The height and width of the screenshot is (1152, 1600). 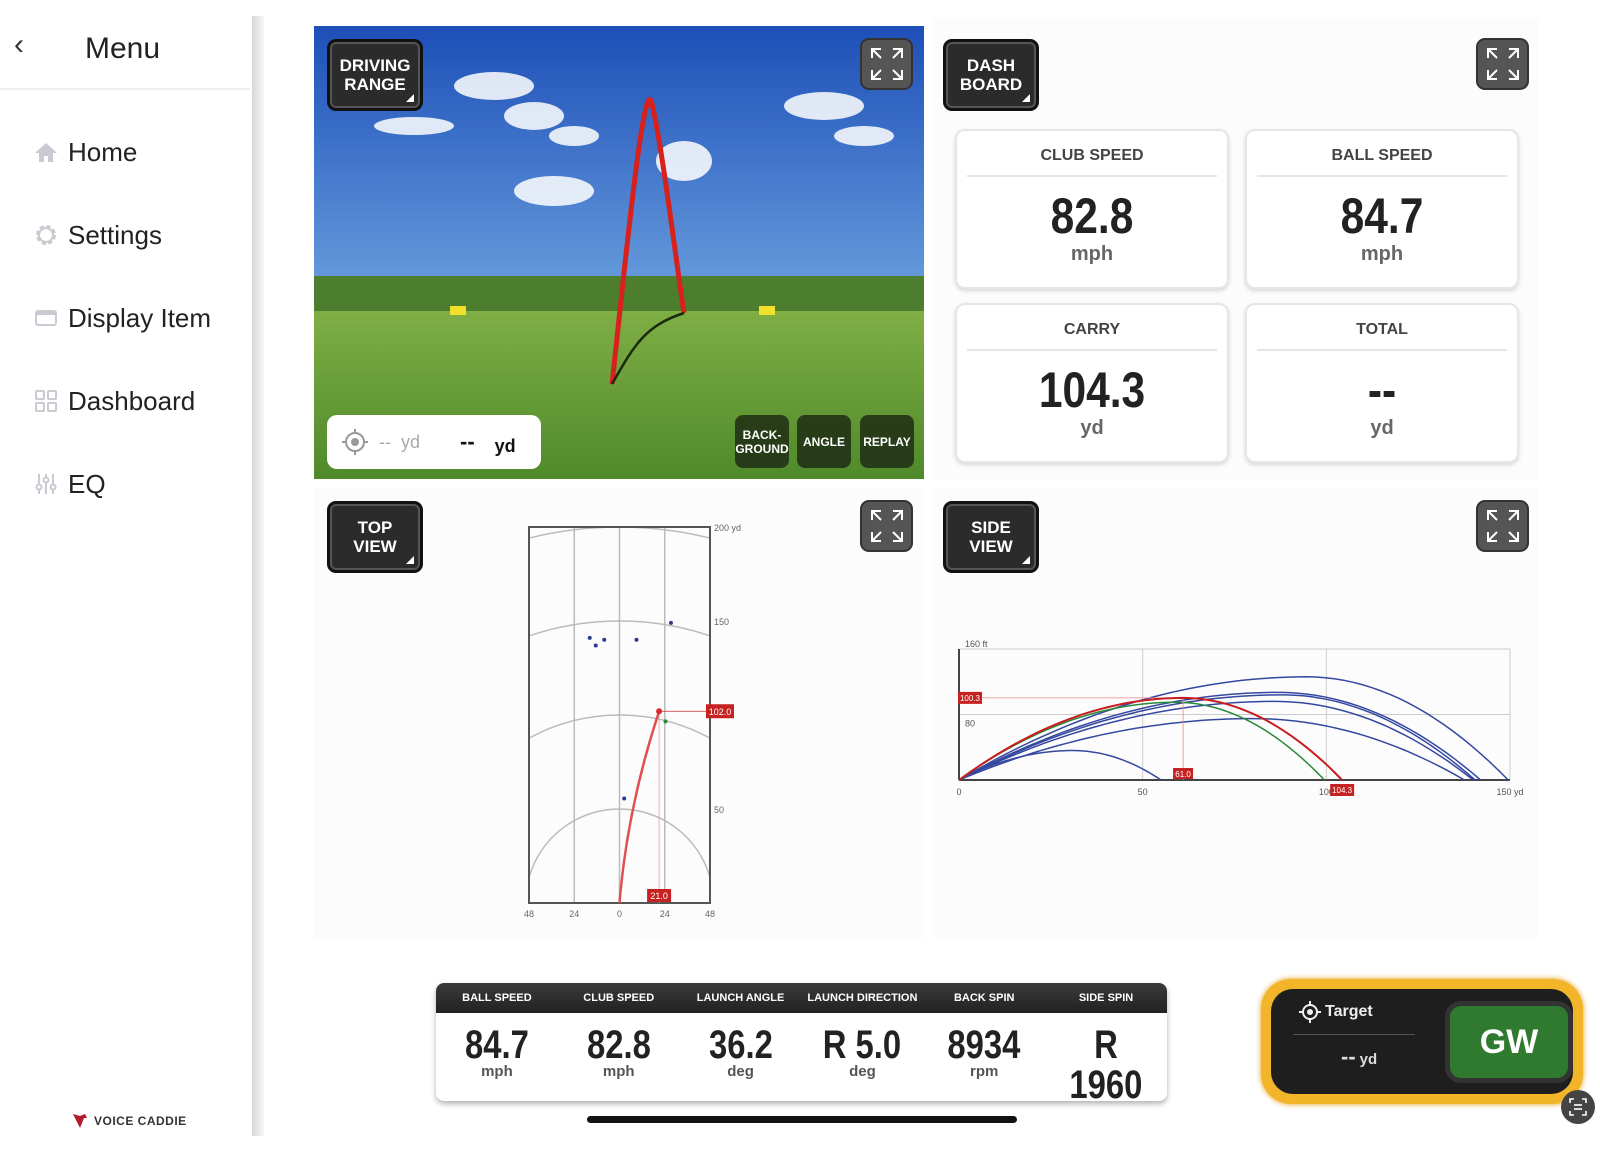 I want to click on x-tick-label: 150 yd, so click(x=1509, y=792).